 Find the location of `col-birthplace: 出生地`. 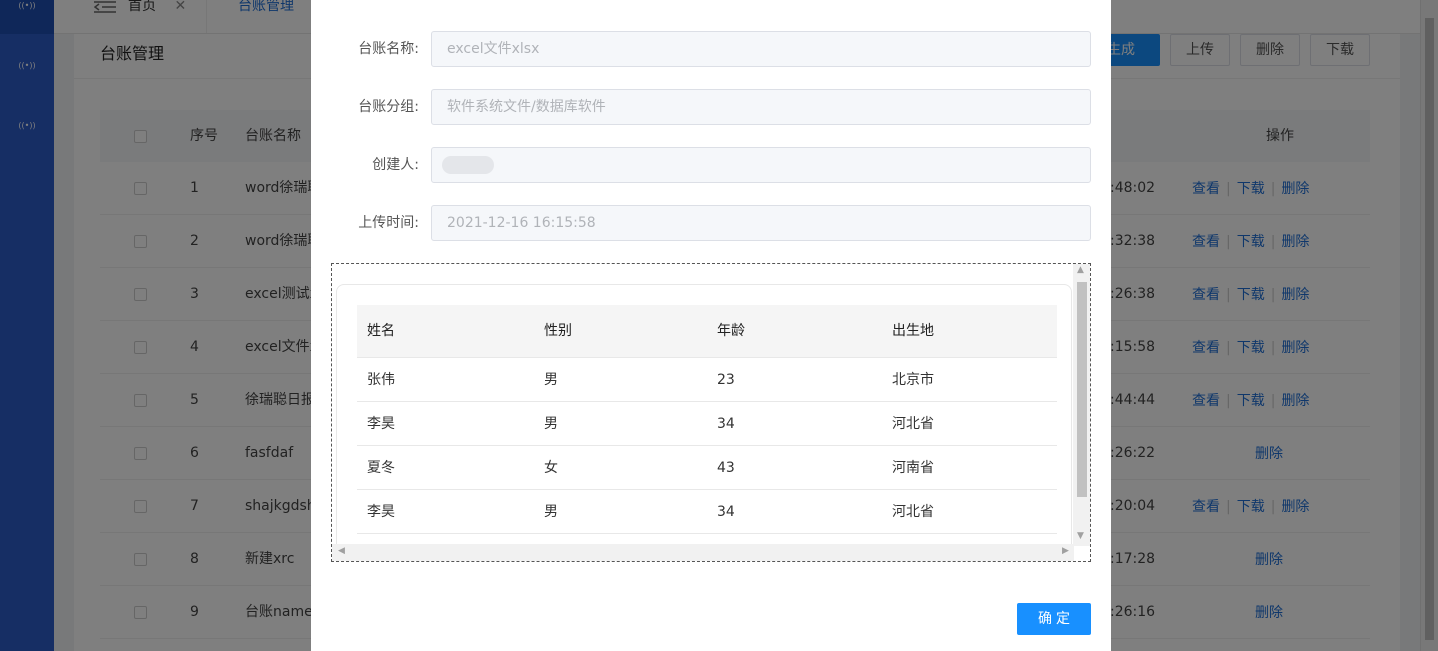

col-birthplace: 出生地 is located at coordinates (913, 331).